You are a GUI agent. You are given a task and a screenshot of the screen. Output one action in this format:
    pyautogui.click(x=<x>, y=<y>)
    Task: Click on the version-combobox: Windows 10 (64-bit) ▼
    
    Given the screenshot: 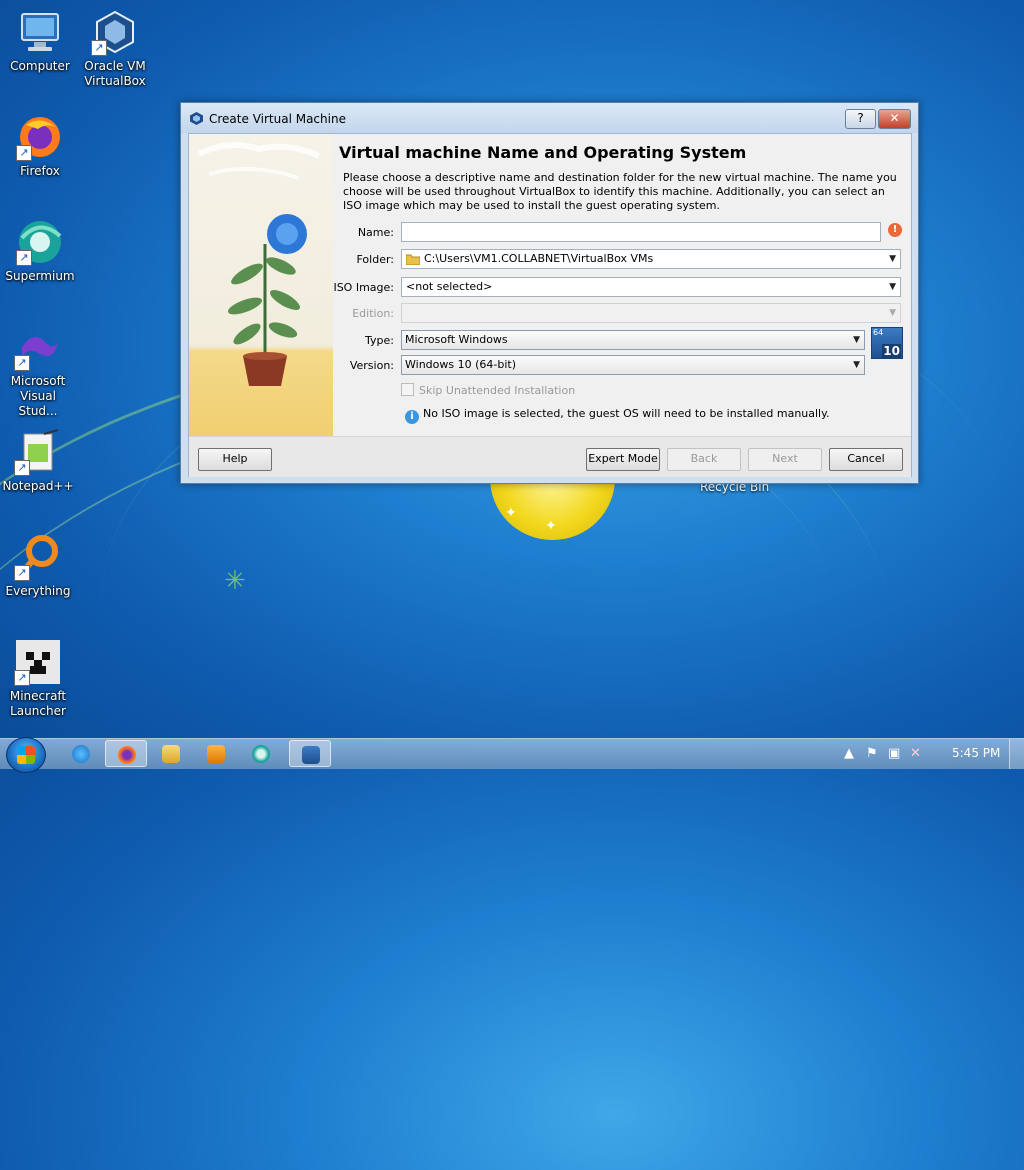 What is the action you would take?
    pyautogui.click(x=633, y=365)
    